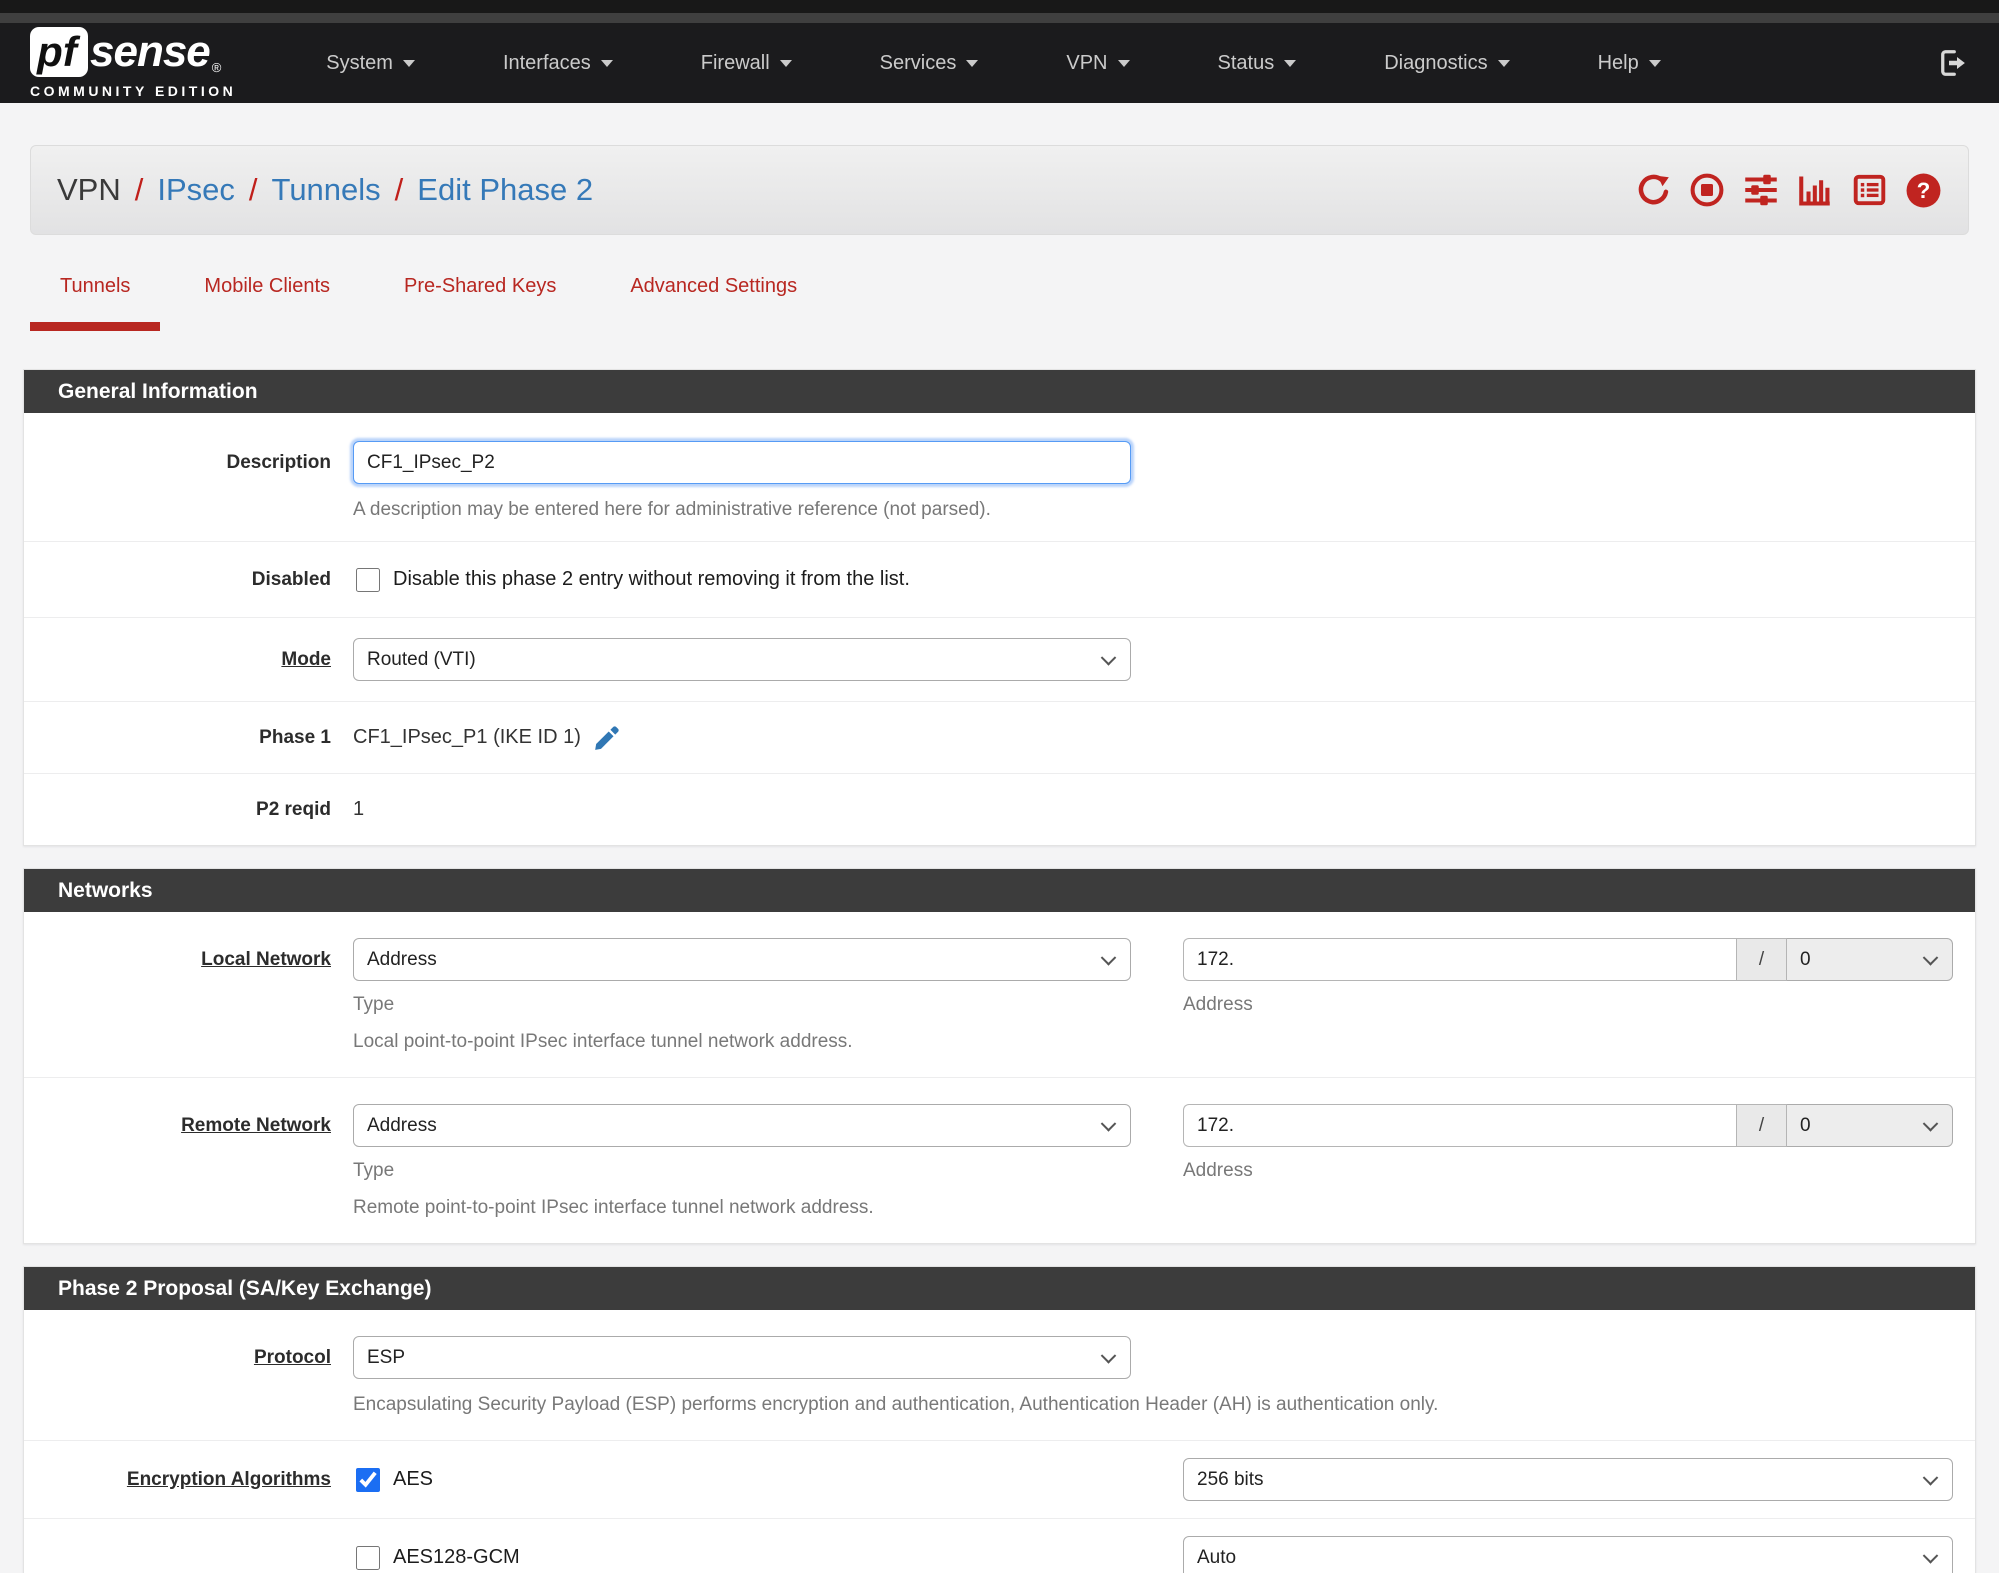 Image resolution: width=1999 pixels, height=1573 pixels. What do you see at coordinates (742, 959) in the screenshot?
I see `local-network-type-select: Address` at bounding box center [742, 959].